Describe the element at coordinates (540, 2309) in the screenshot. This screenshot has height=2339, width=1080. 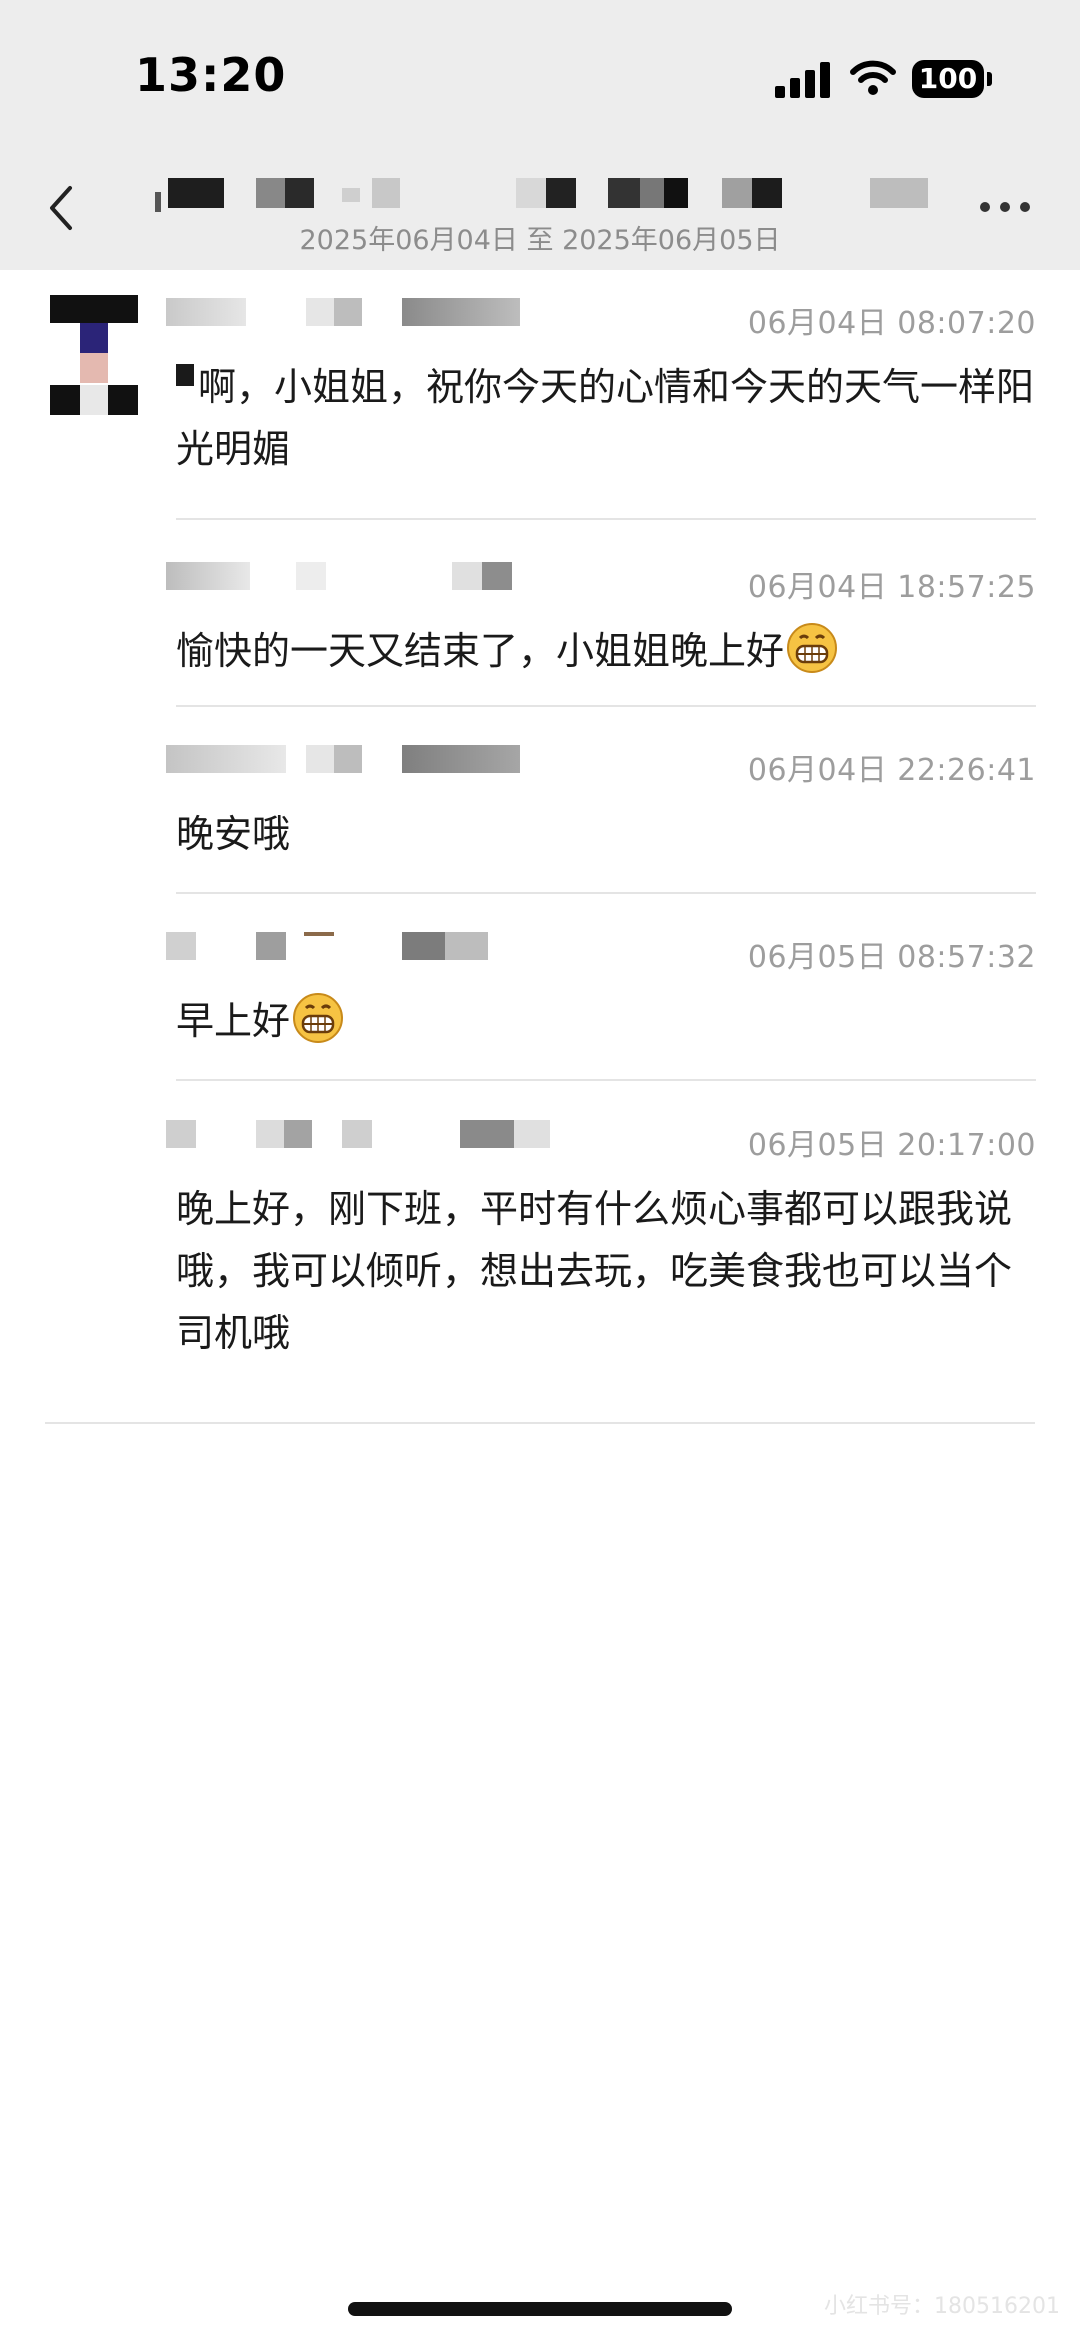
I see `home-indicator` at that location.